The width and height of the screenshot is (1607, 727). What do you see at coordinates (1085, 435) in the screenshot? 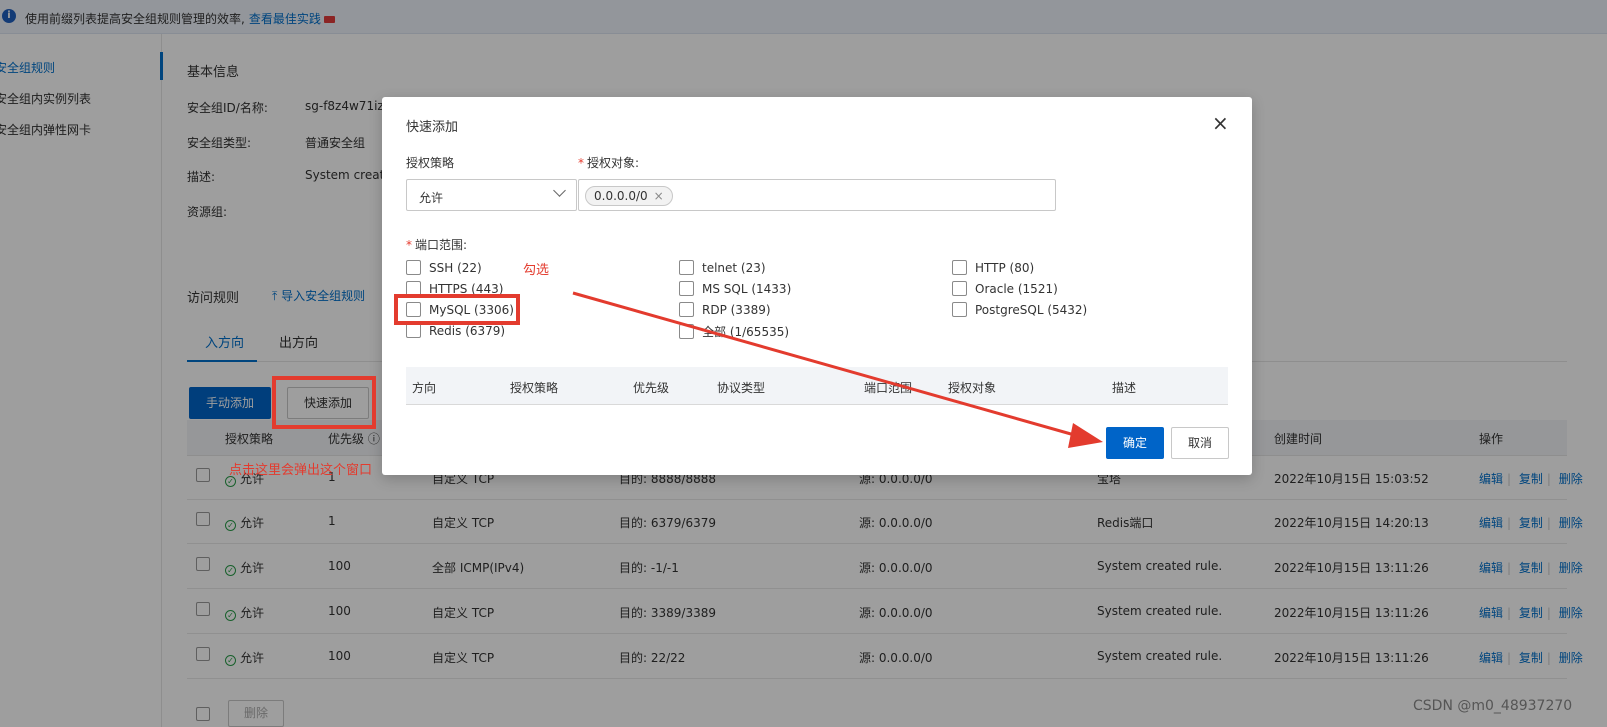
I see `annotation-arrow-head` at bounding box center [1085, 435].